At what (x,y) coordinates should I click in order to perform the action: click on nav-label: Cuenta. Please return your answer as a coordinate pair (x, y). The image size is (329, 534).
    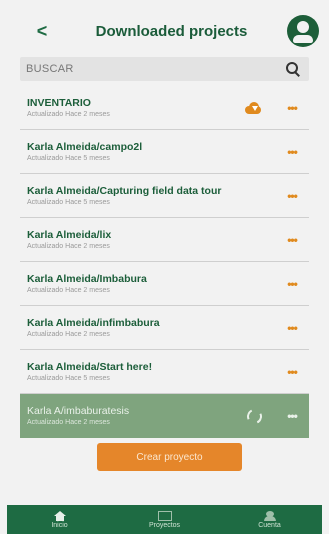
    Looking at the image, I should click on (269, 525).